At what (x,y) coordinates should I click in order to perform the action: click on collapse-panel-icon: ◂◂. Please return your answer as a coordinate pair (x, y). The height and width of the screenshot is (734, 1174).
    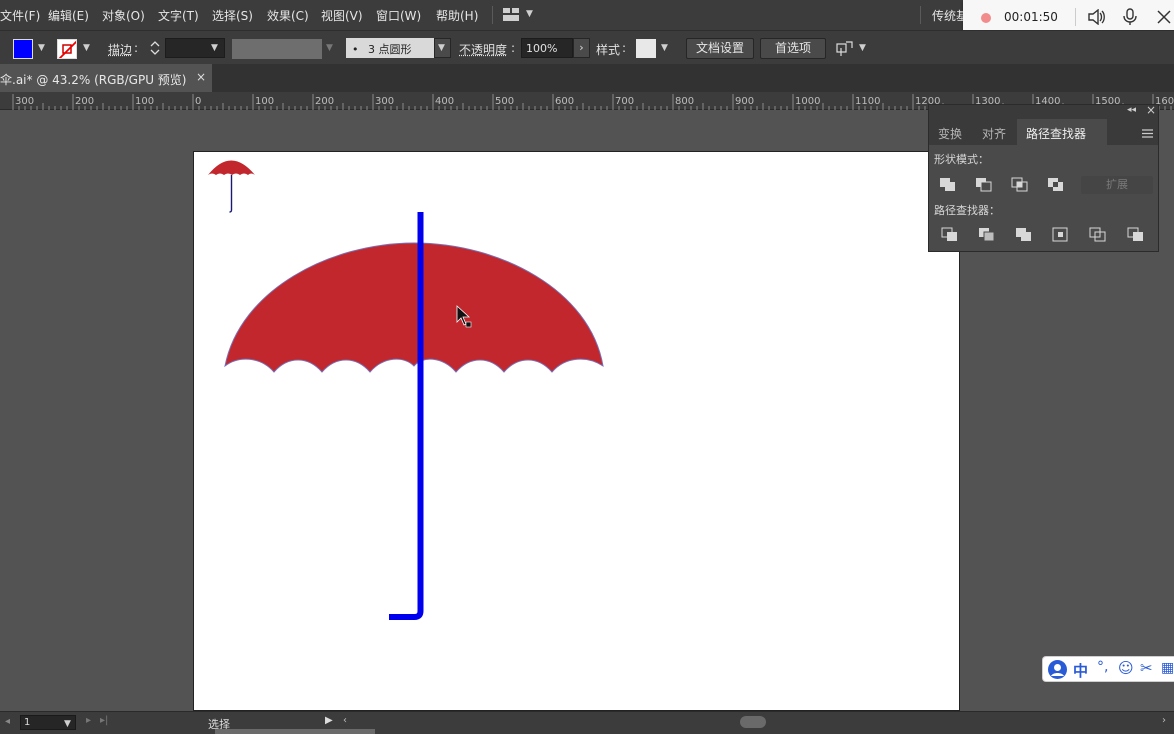
    Looking at the image, I should click on (1131, 110).